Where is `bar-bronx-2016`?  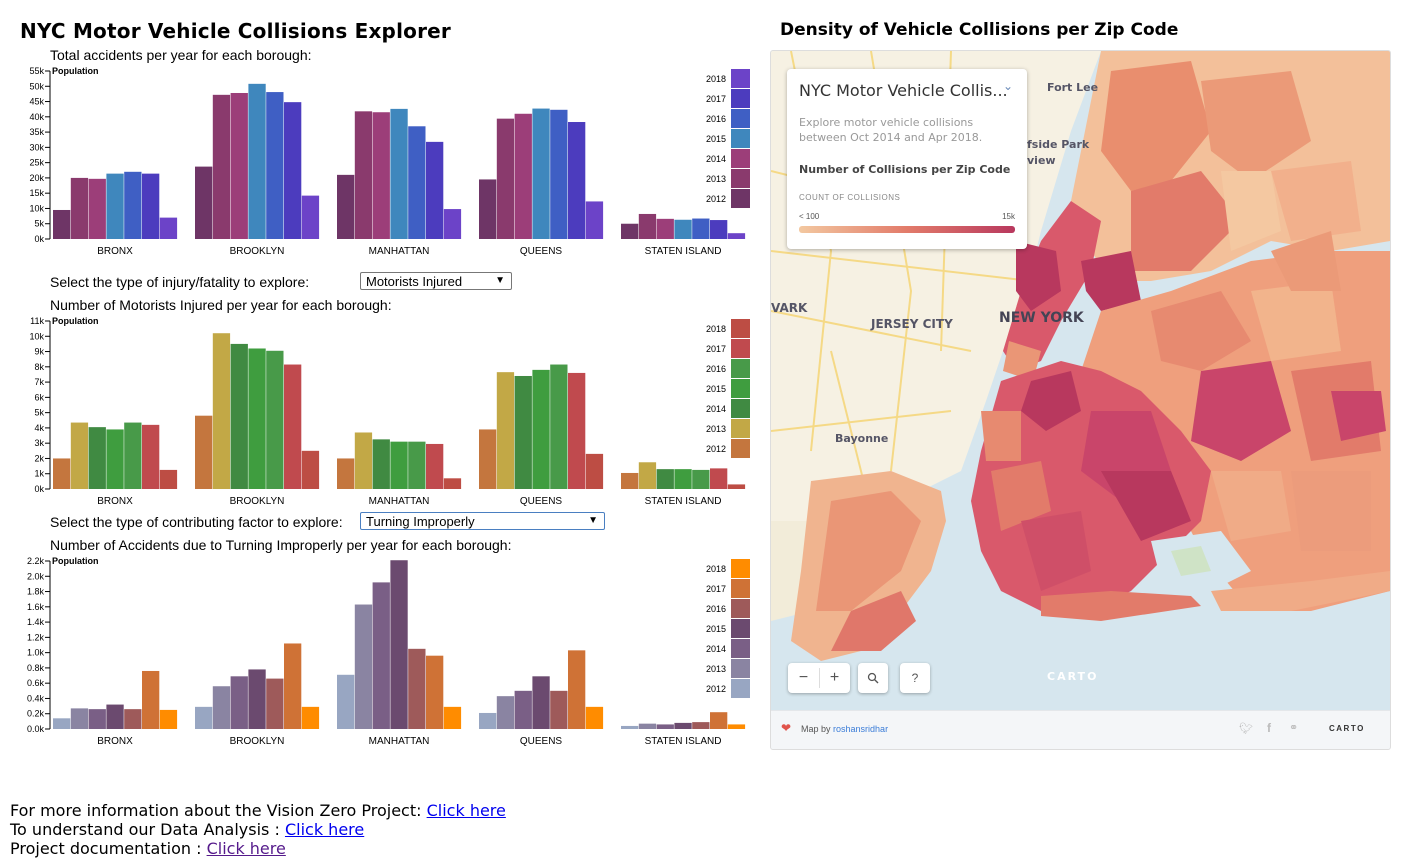
bar-bronx-2016 is located at coordinates (133, 205).